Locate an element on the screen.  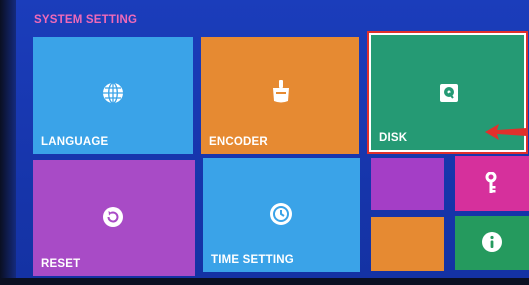
tile-reset-label: RESET is located at coordinates (61, 264).